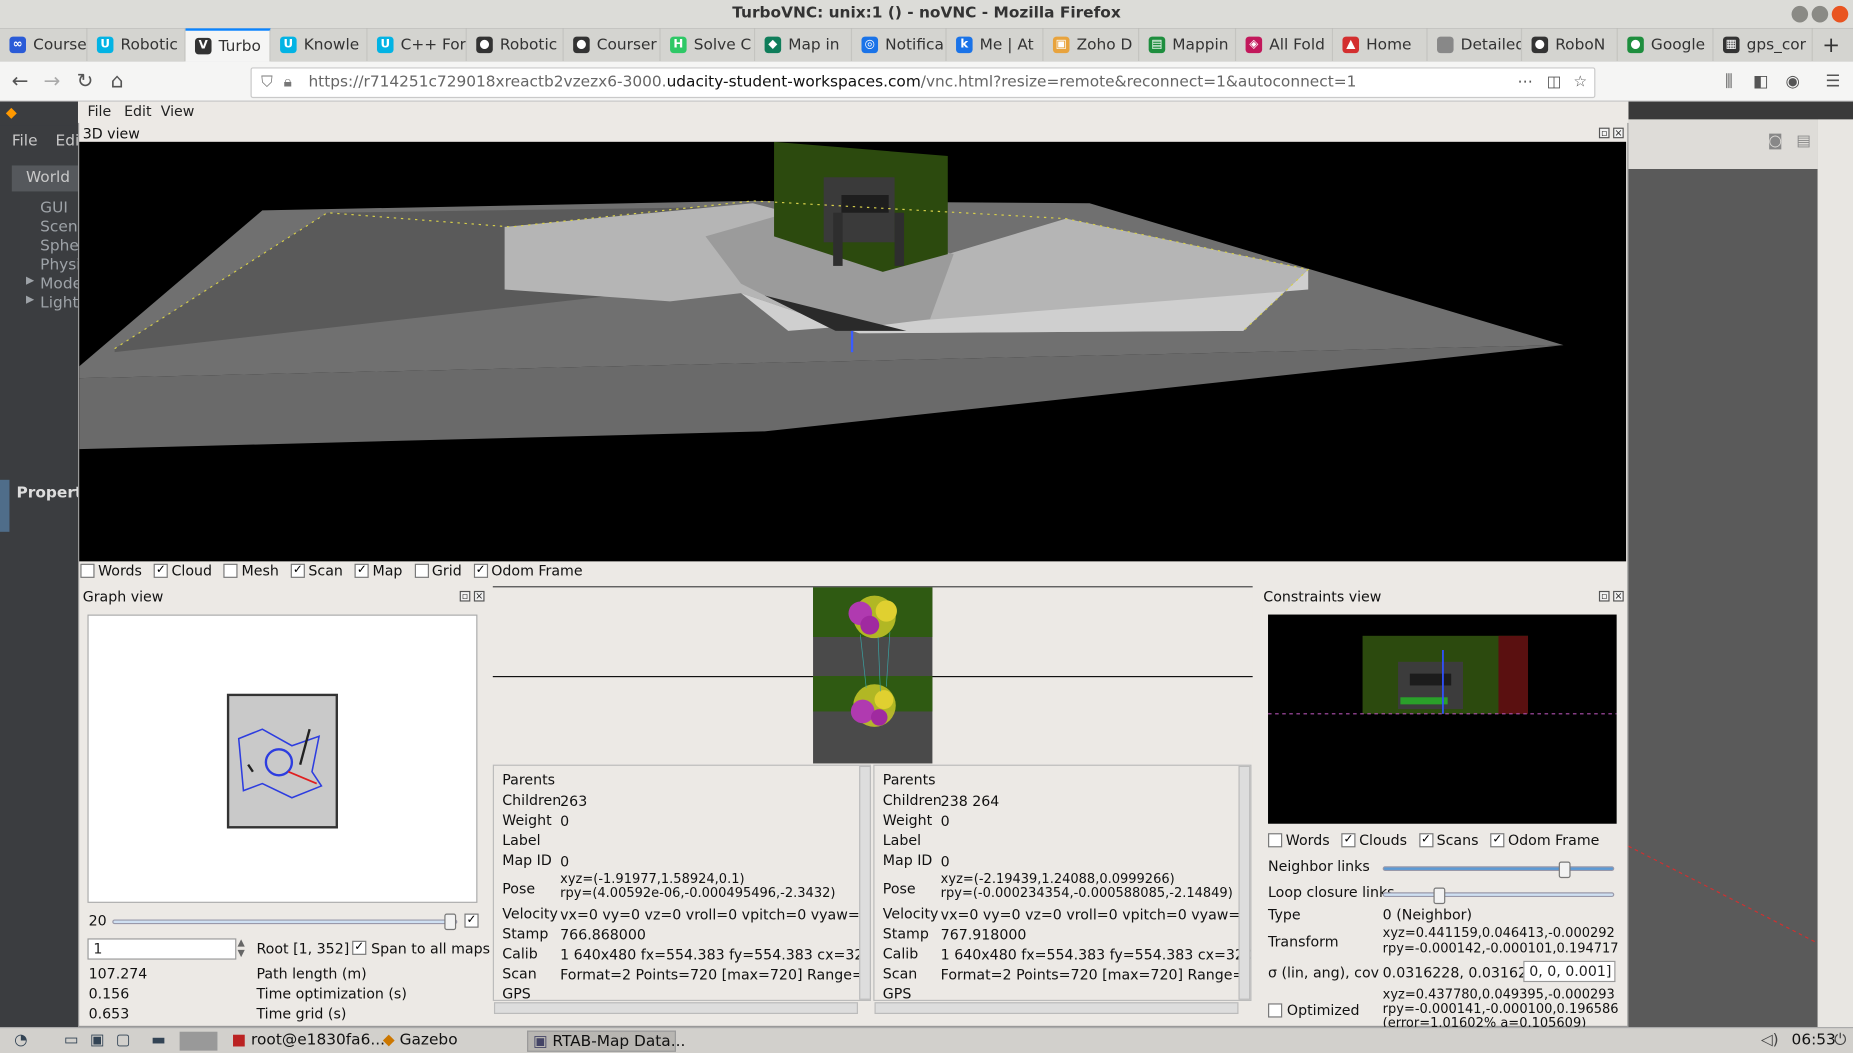 The height and width of the screenshot is (1053, 1853). I want to click on world-item-gui: GUI, so click(54, 209).